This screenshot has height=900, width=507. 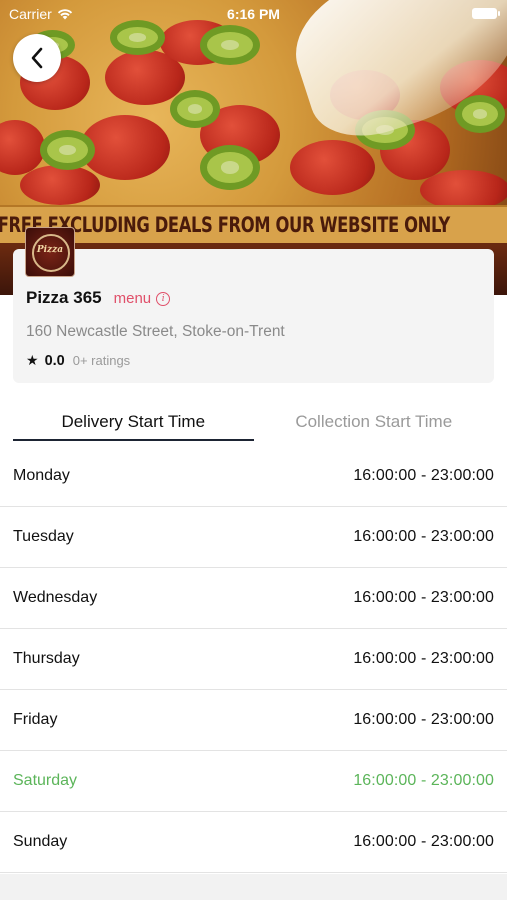 I want to click on battery-icon, so click(x=486, y=13).